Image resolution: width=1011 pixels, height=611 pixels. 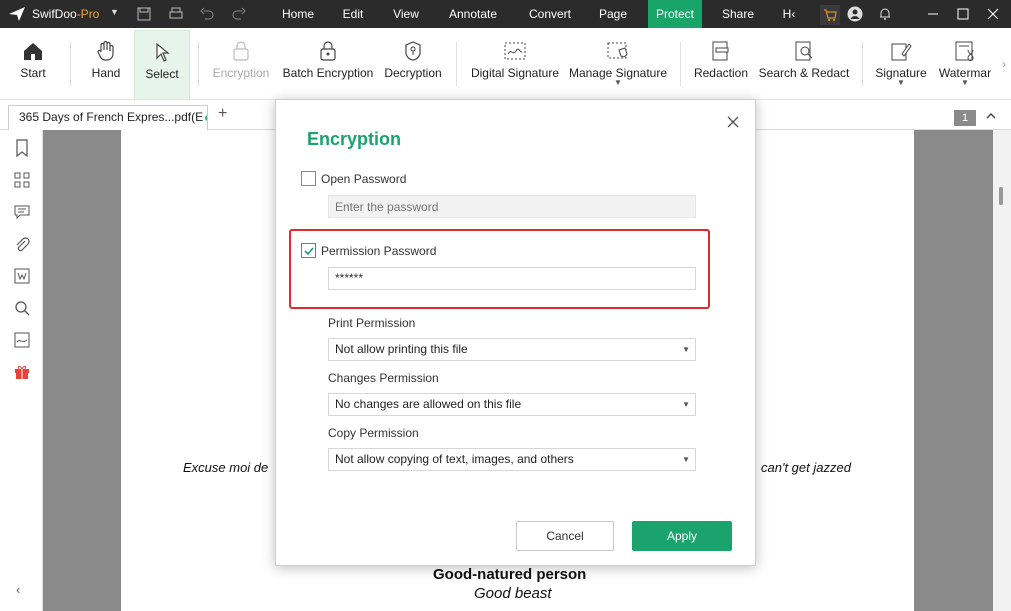 I want to click on changes-permission-label: Changes Permission, so click(x=383, y=378).